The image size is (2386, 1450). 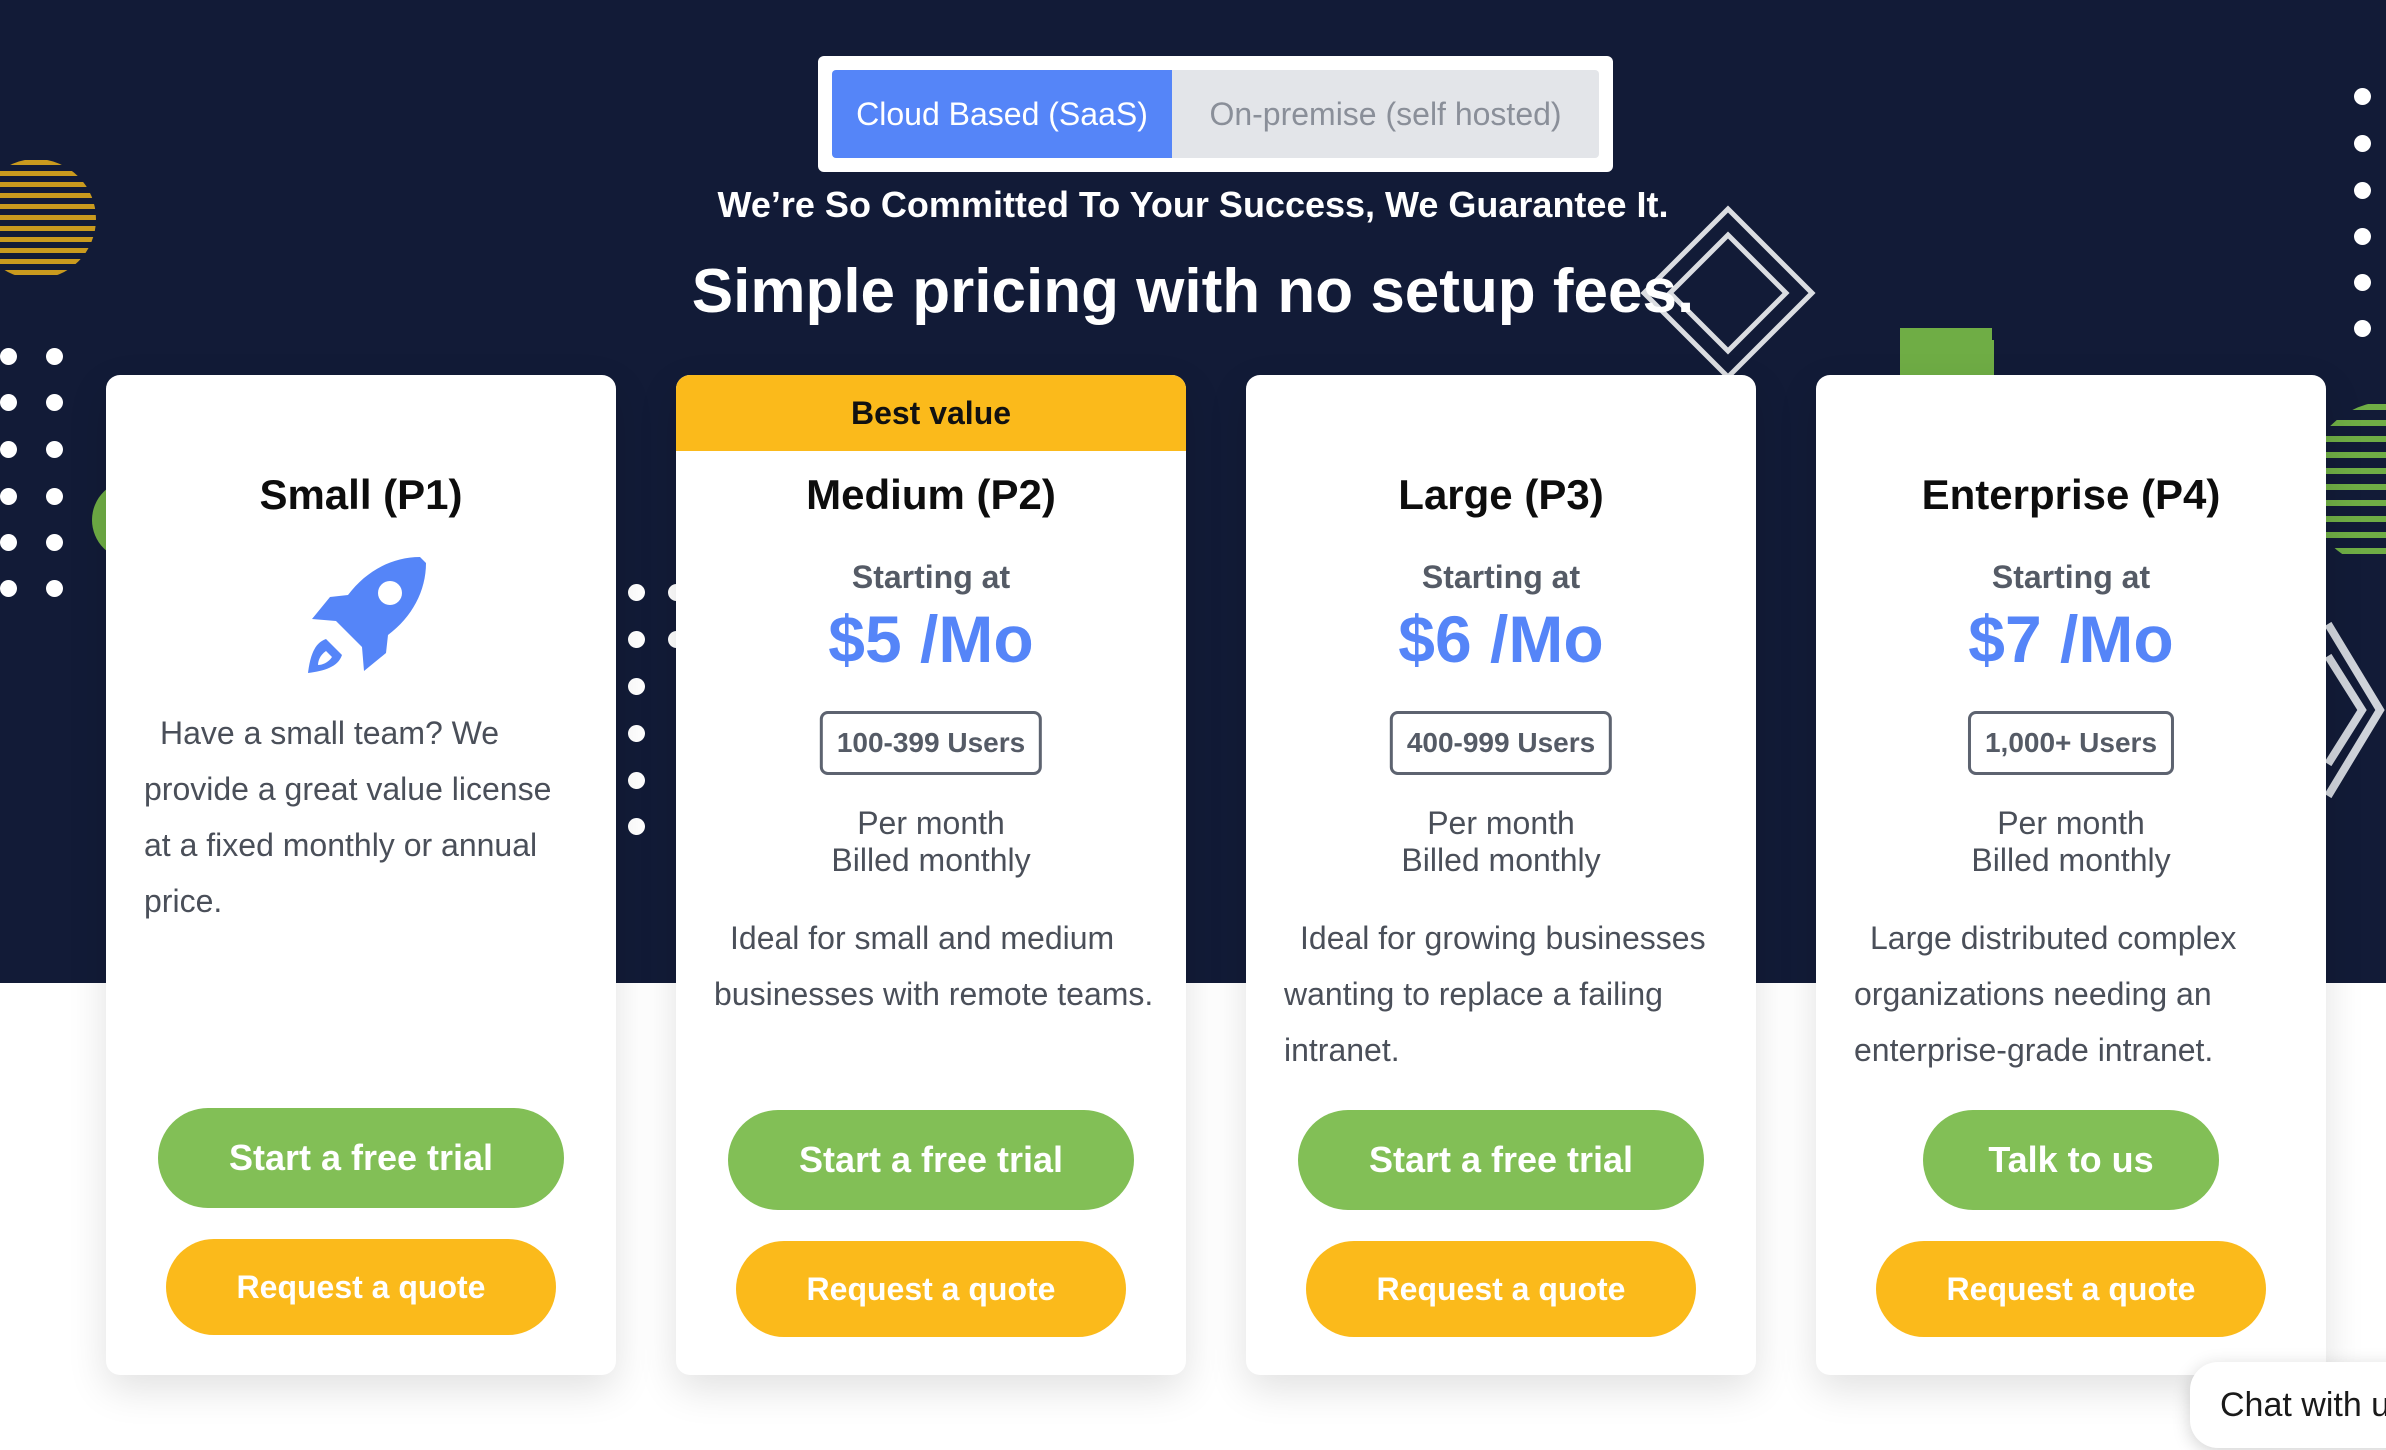 I want to click on cloud-saas-option: Cloud Based (SaaS), so click(x=1002, y=114).